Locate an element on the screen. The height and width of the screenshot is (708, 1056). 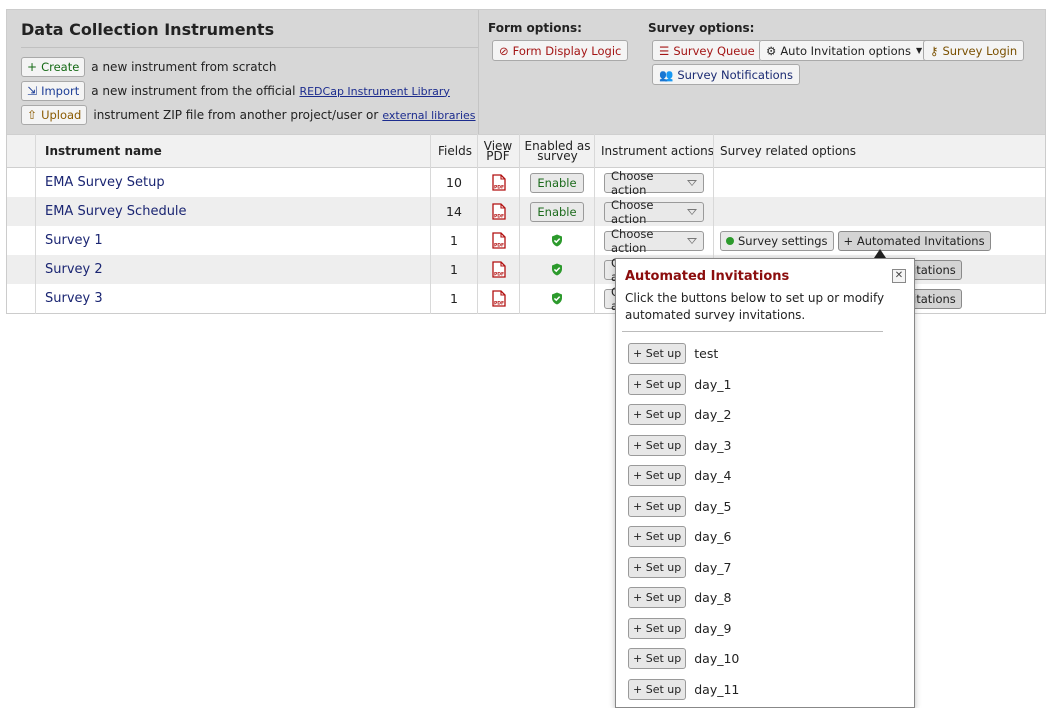
import-button: ⇲ Import is located at coordinates (53, 91).